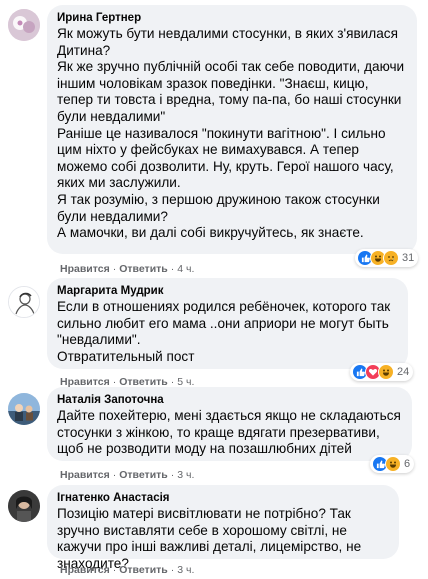 The image size is (428, 579). I want to click on comment-author: Наталія Запоточна, so click(229, 400).